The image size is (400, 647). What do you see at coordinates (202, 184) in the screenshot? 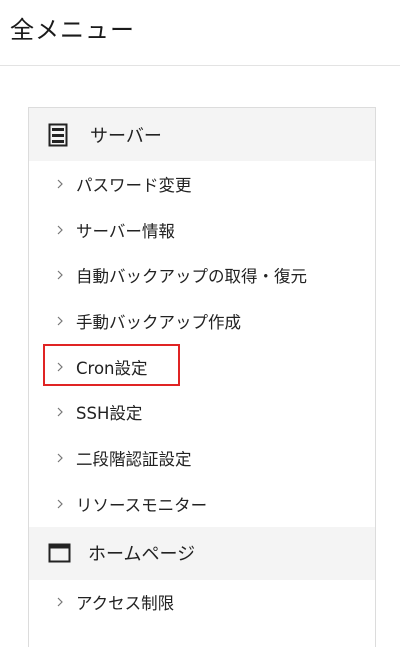
I see `menu-item-password-change: パスワード変更` at bounding box center [202, 184].